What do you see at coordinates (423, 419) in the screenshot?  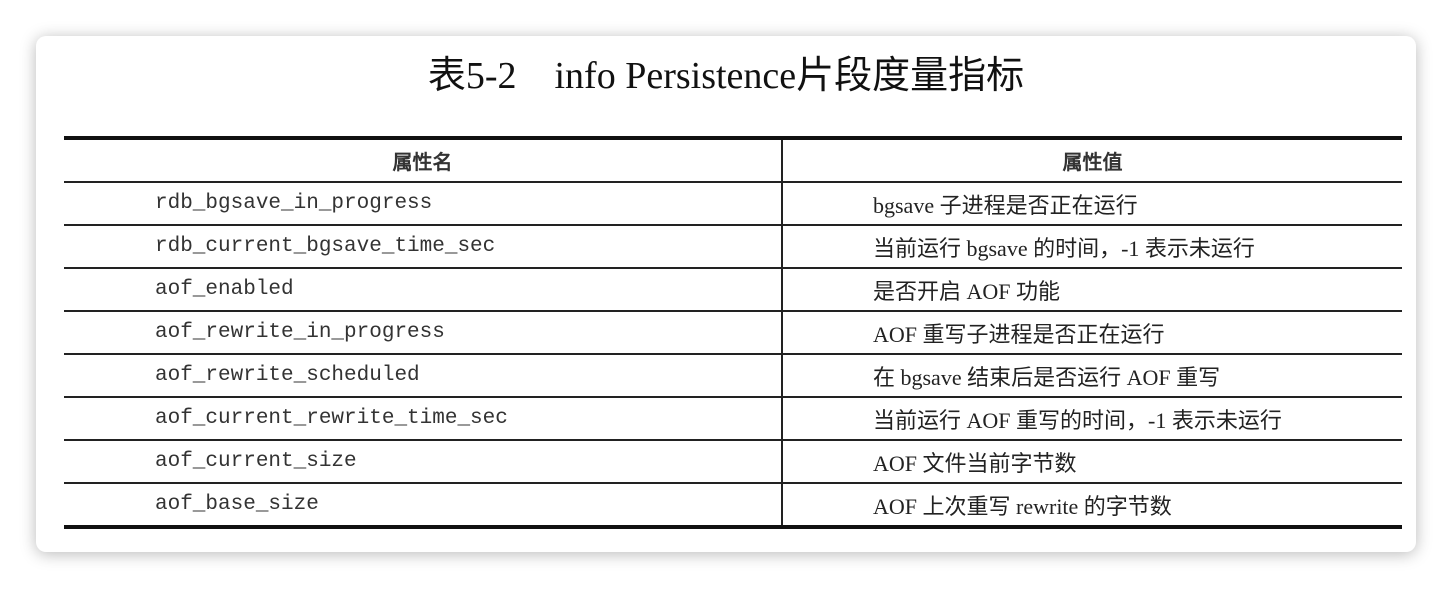 I see `attribute-name-cell: aof_current_rewrite_time_sec` at bounding box center [423, 419].